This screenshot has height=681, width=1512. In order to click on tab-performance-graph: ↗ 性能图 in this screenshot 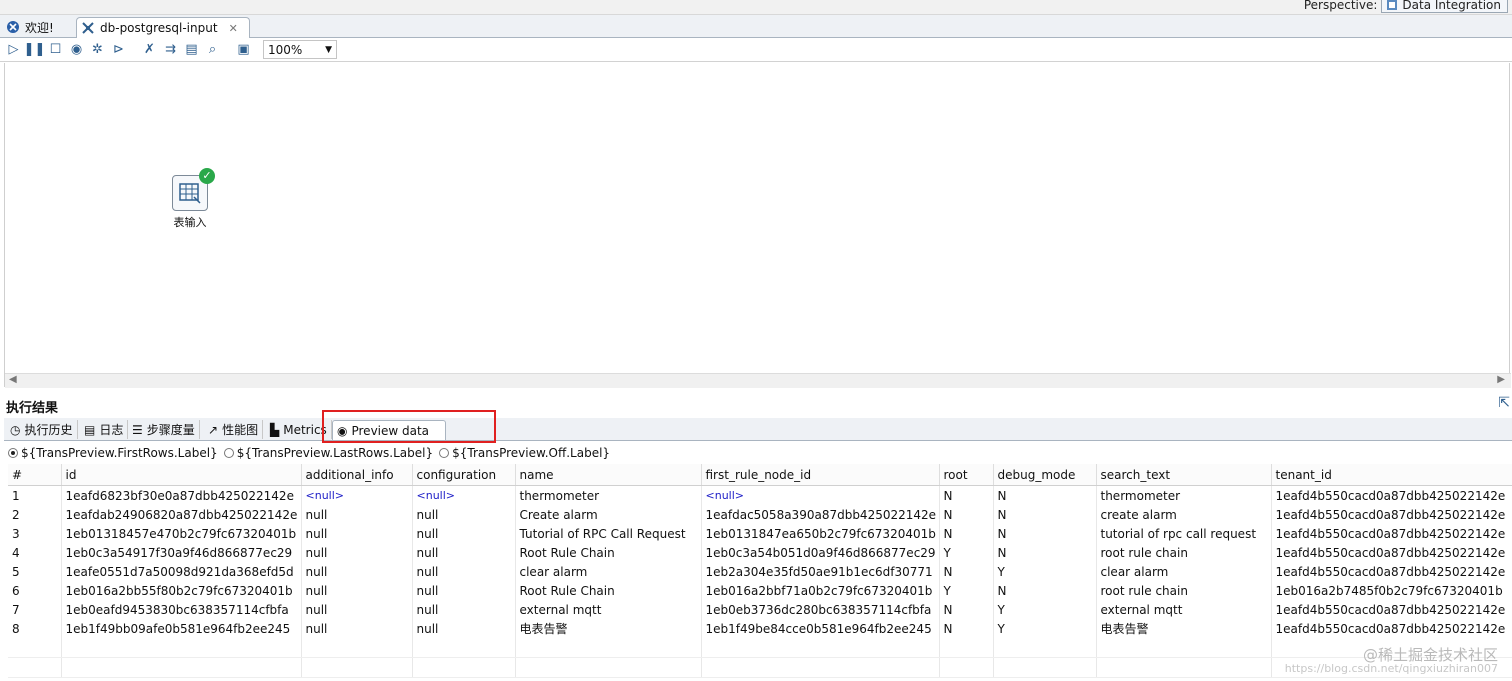, I will do `click(234, 429)`.